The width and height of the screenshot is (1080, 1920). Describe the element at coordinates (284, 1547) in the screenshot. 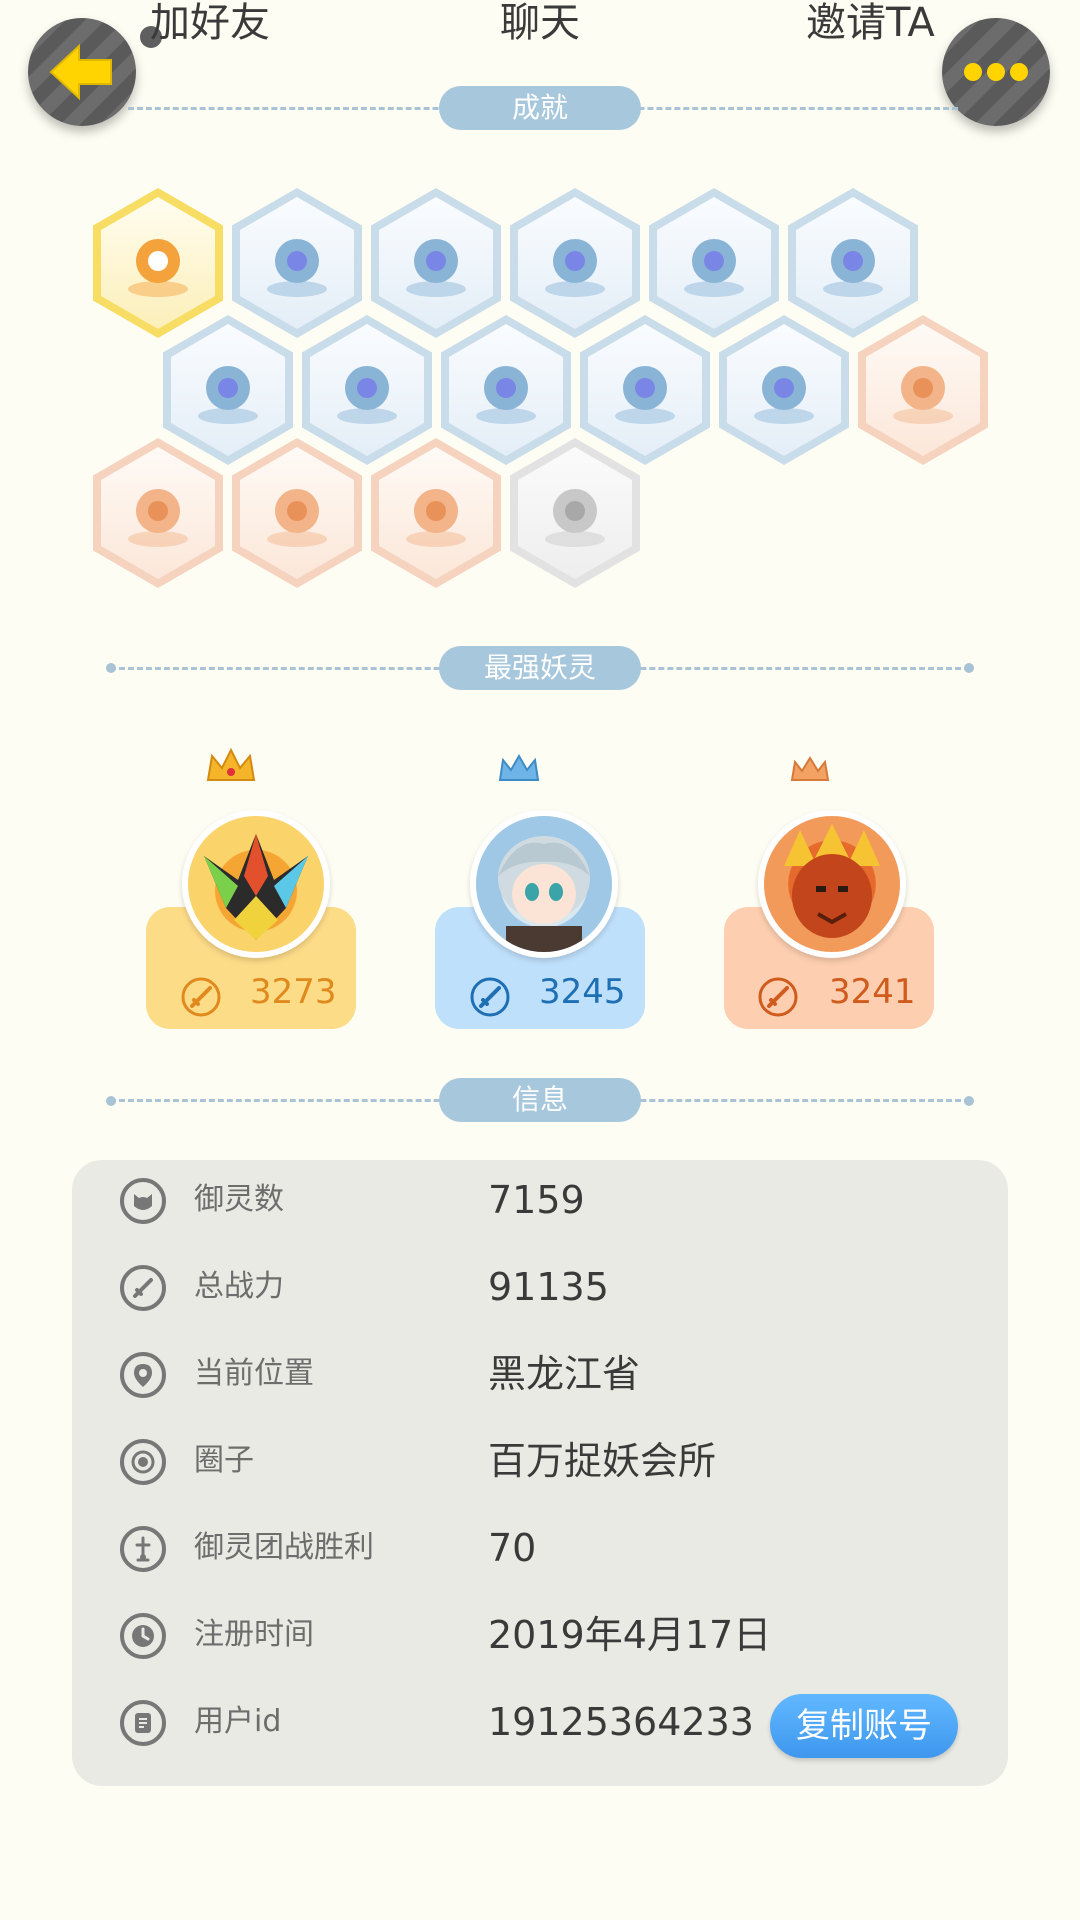

I see `info-label: 御灵团战胜利` at that location.